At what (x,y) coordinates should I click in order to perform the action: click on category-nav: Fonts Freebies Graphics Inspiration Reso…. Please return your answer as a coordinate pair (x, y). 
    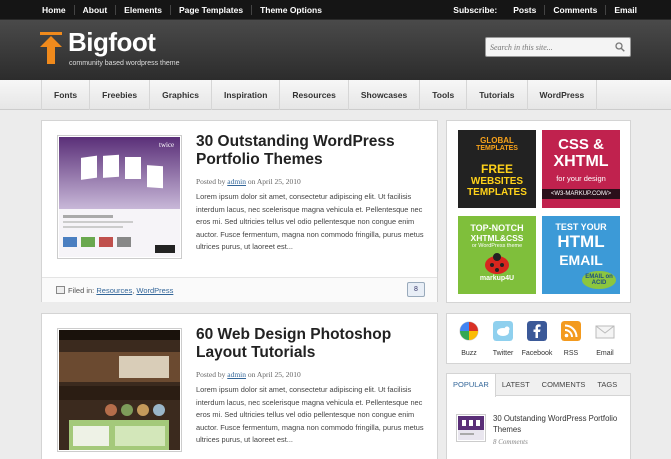
    Looking at the image, I should click on (335, 95).